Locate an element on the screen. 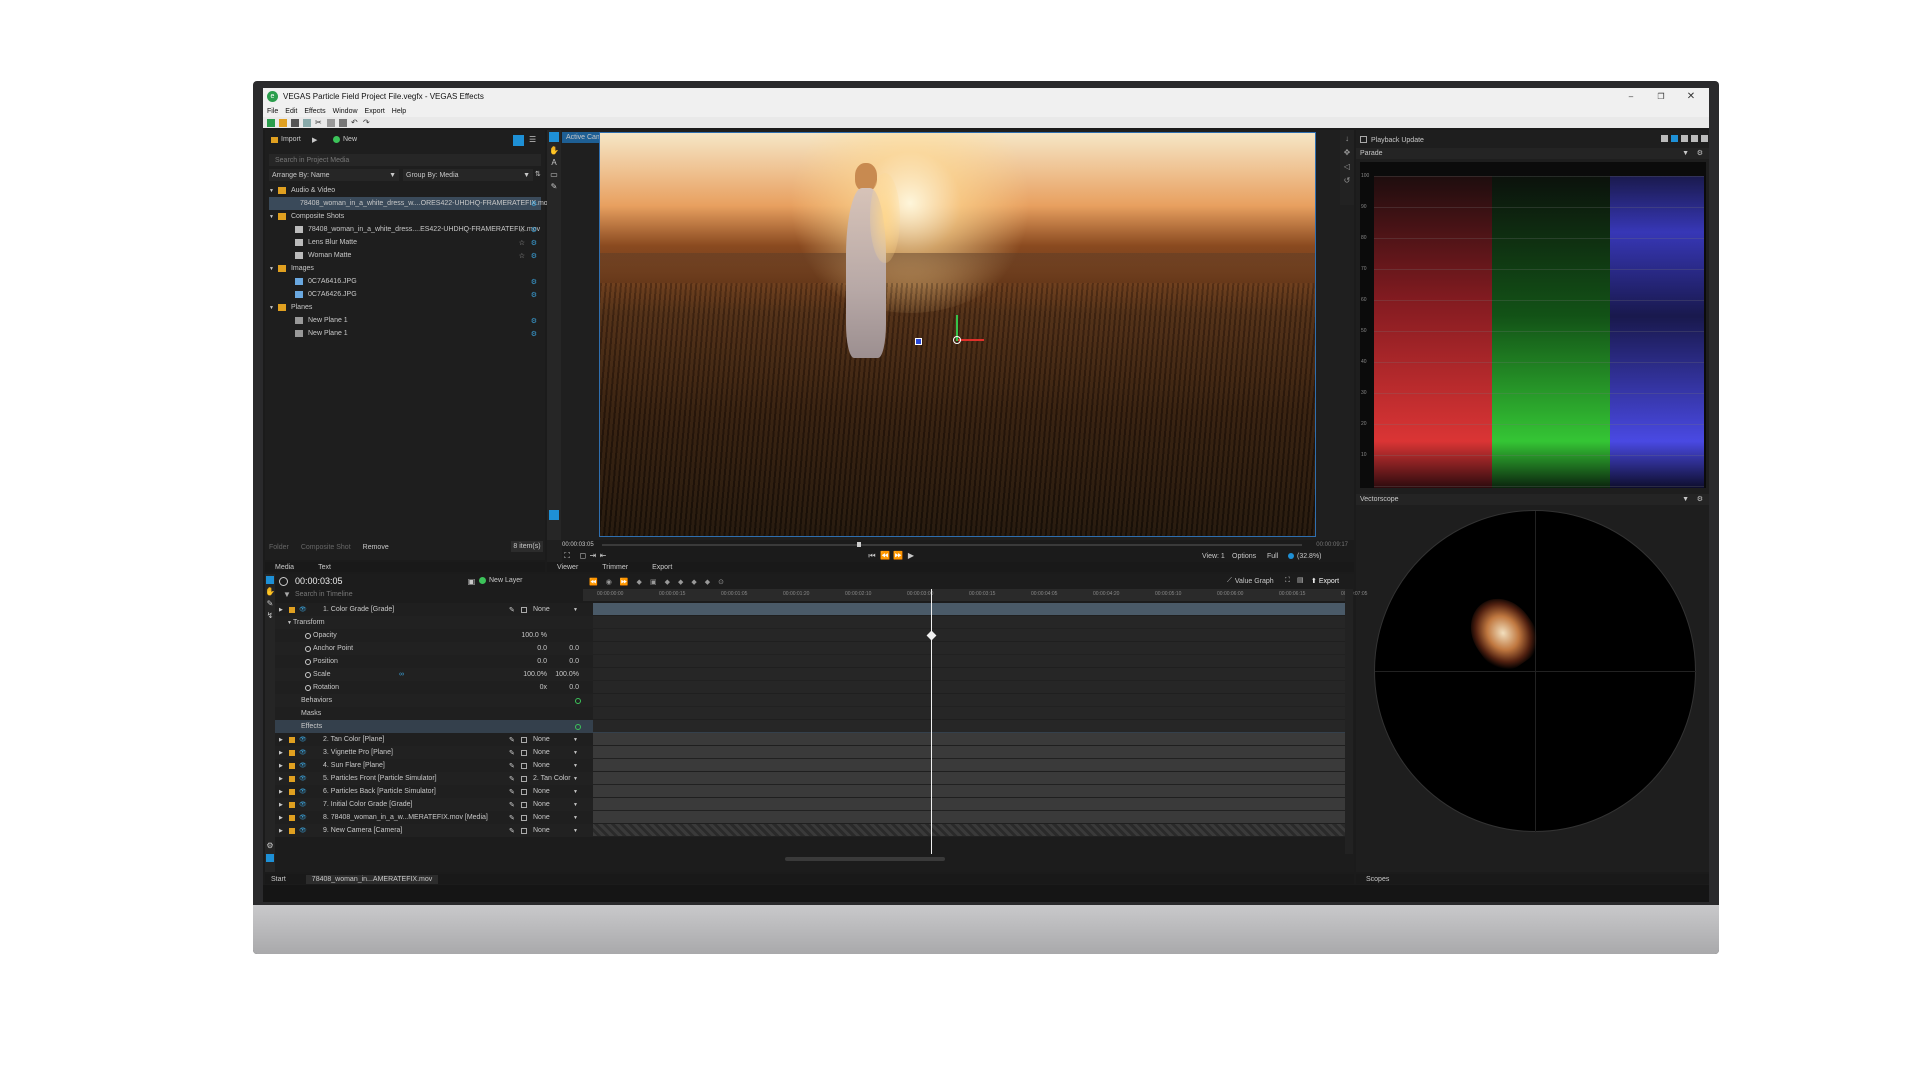  property-value-1: 0.0 is located at coordinates (527, 661).